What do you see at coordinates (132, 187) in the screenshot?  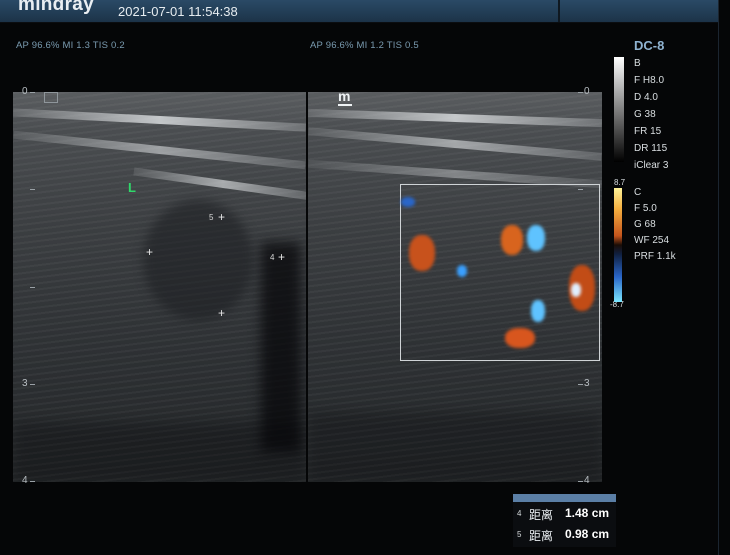 I see `orientation-label: L` at bounding box center [132, 187].